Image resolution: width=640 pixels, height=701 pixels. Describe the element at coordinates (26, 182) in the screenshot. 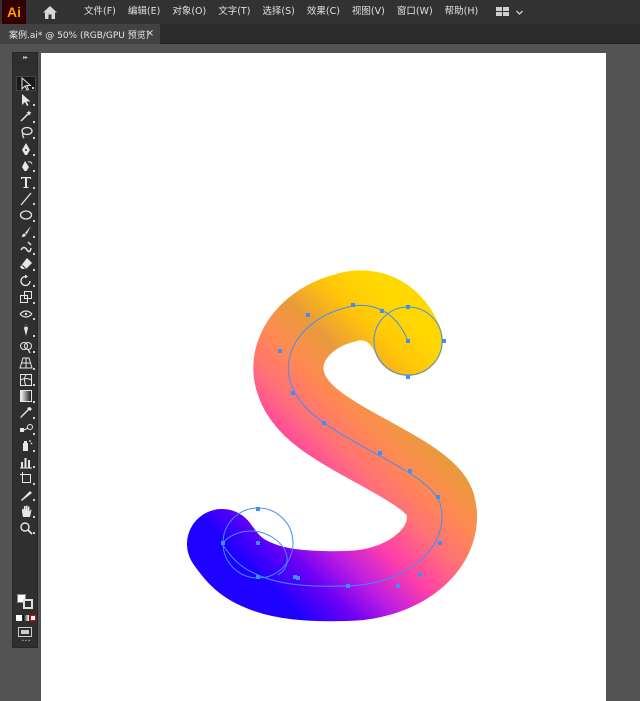

I see `type-tool` at that location.